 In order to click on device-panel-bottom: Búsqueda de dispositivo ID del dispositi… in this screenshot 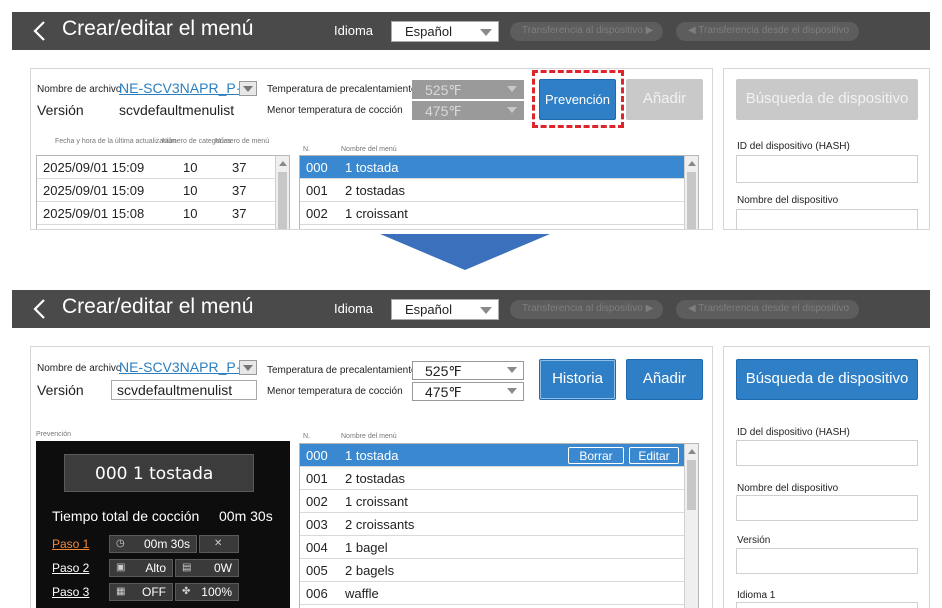, I will do `click(826, 477)`.